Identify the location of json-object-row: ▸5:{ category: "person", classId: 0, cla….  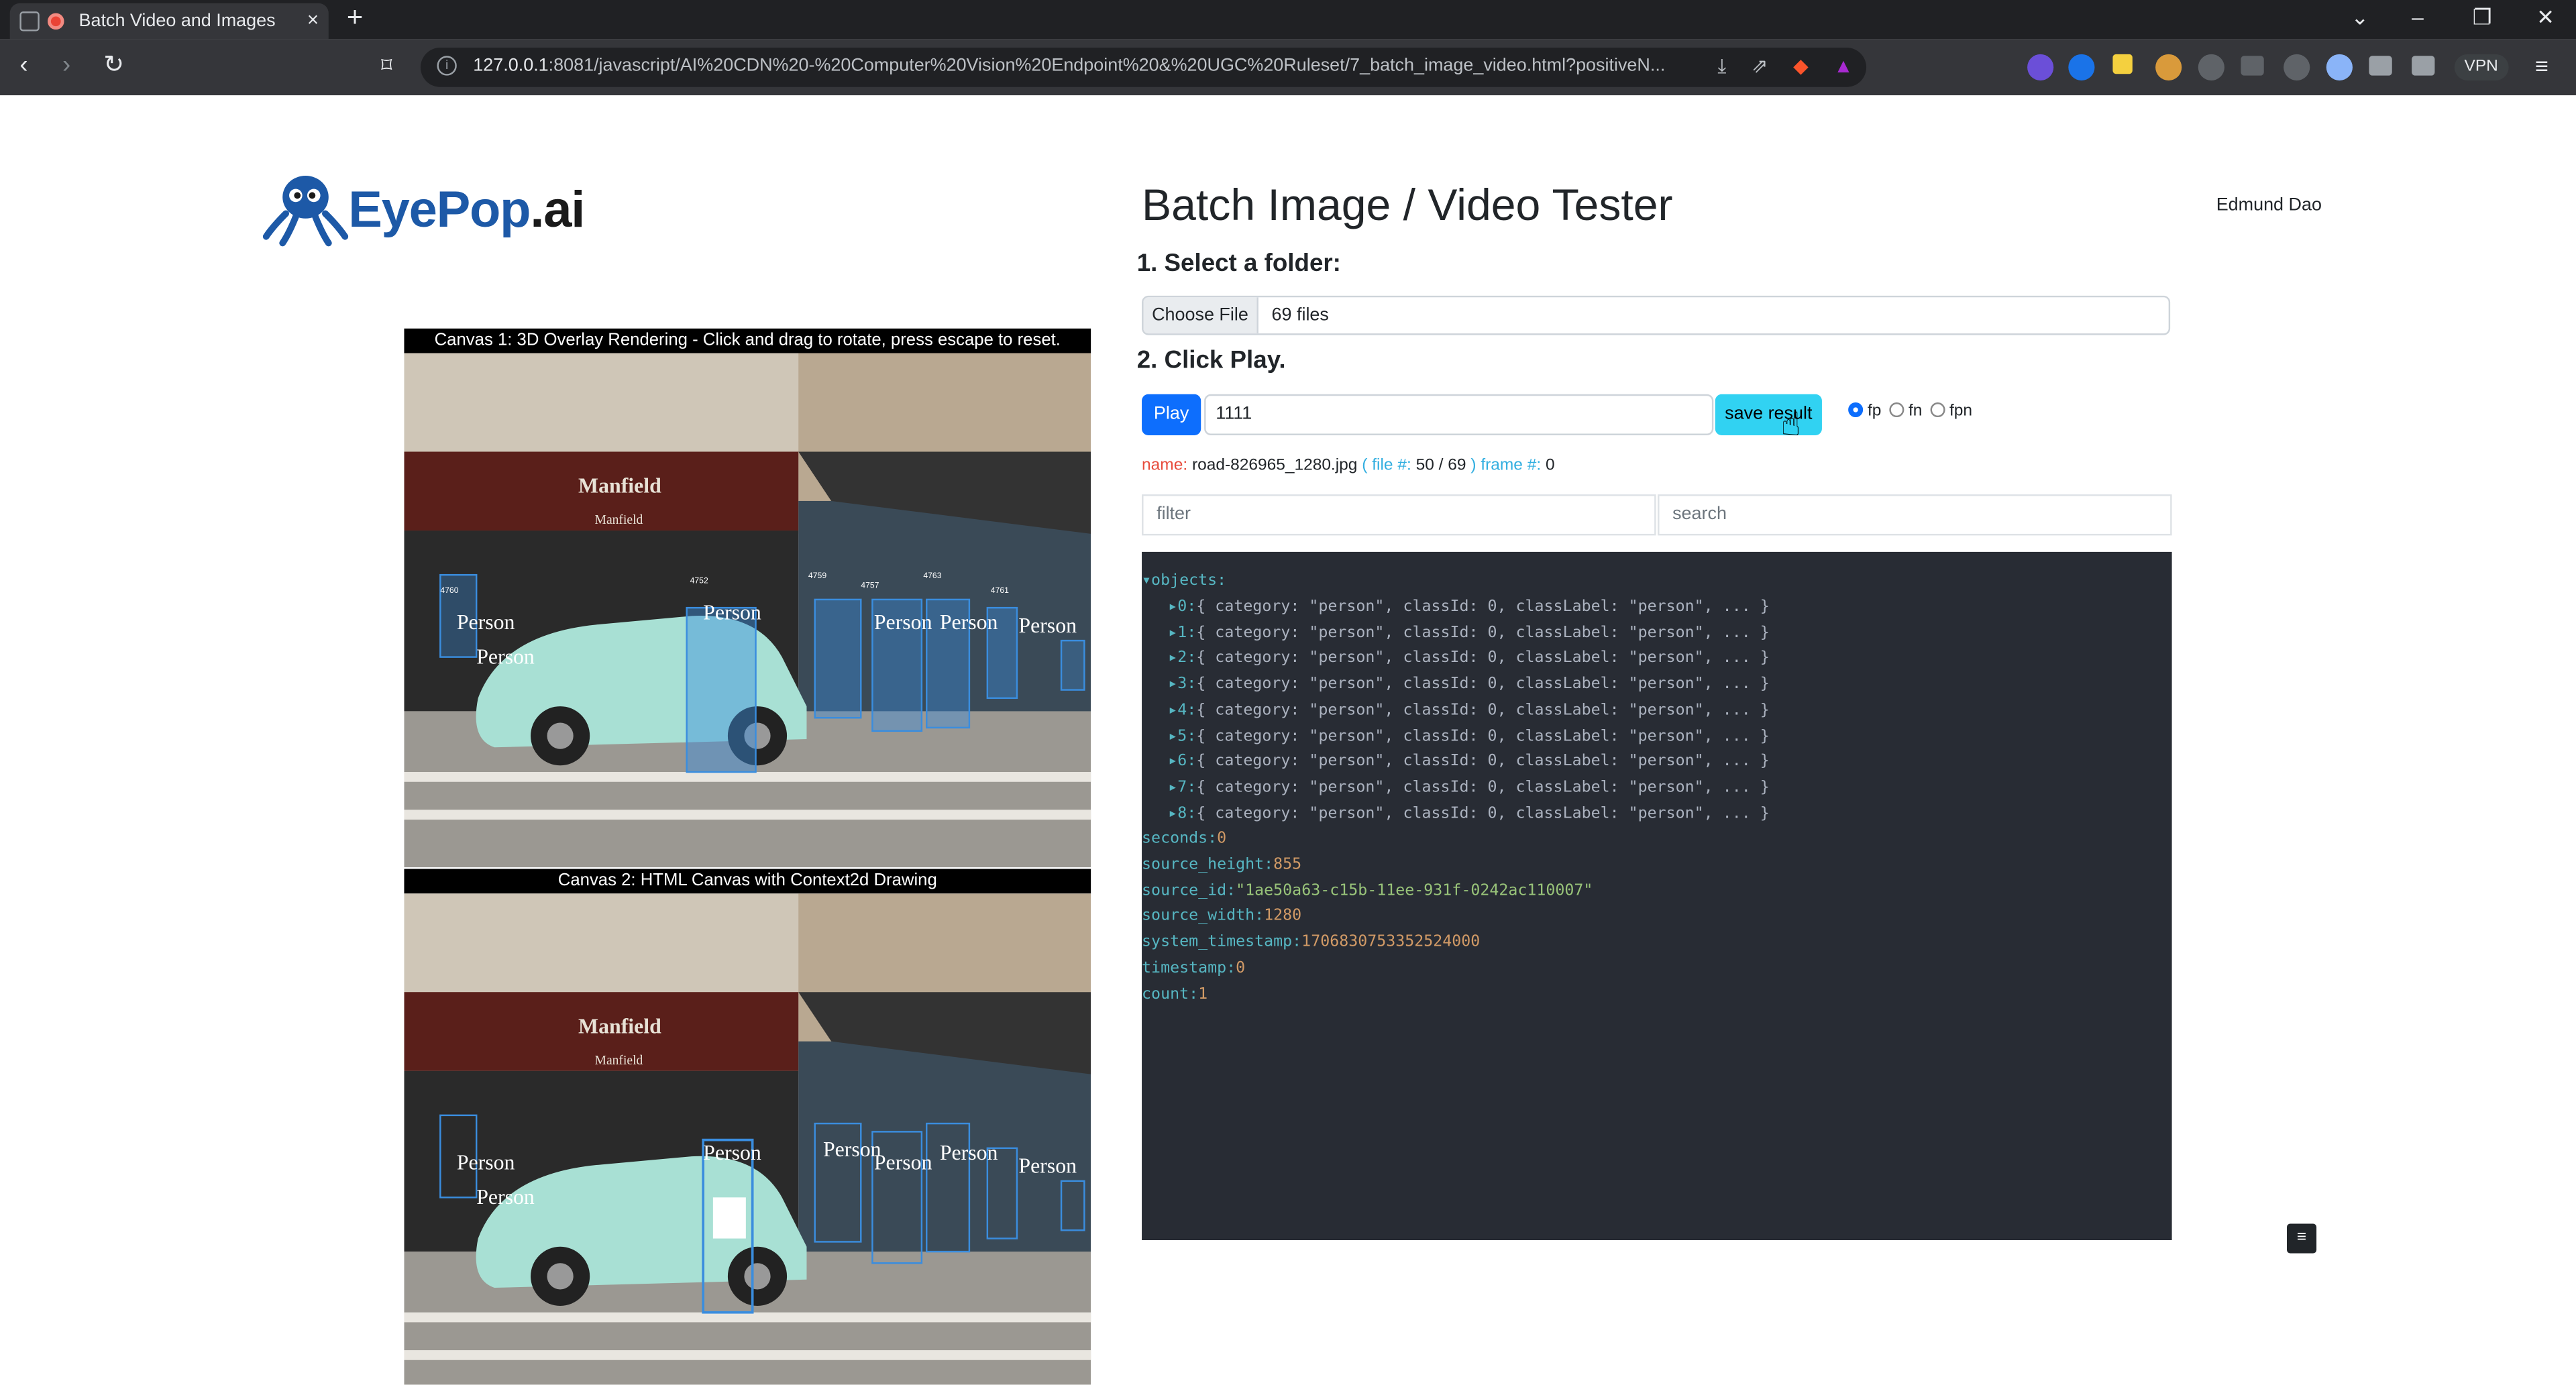
(1468, 736).